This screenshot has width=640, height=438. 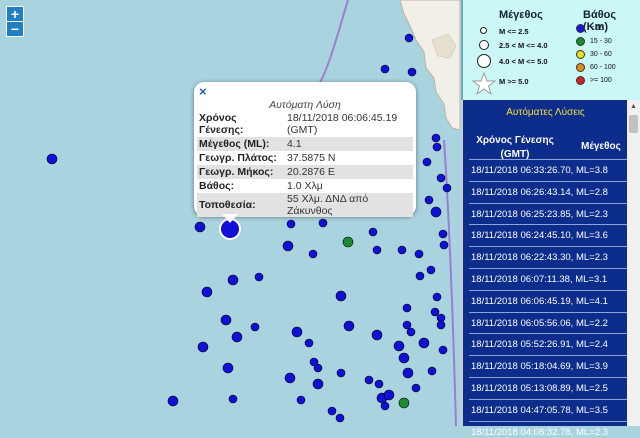 What do you see at coordinates (633, 263) in the screenshot?
I see `list-scrollbar: ▲` at bounding box center [633, 263].